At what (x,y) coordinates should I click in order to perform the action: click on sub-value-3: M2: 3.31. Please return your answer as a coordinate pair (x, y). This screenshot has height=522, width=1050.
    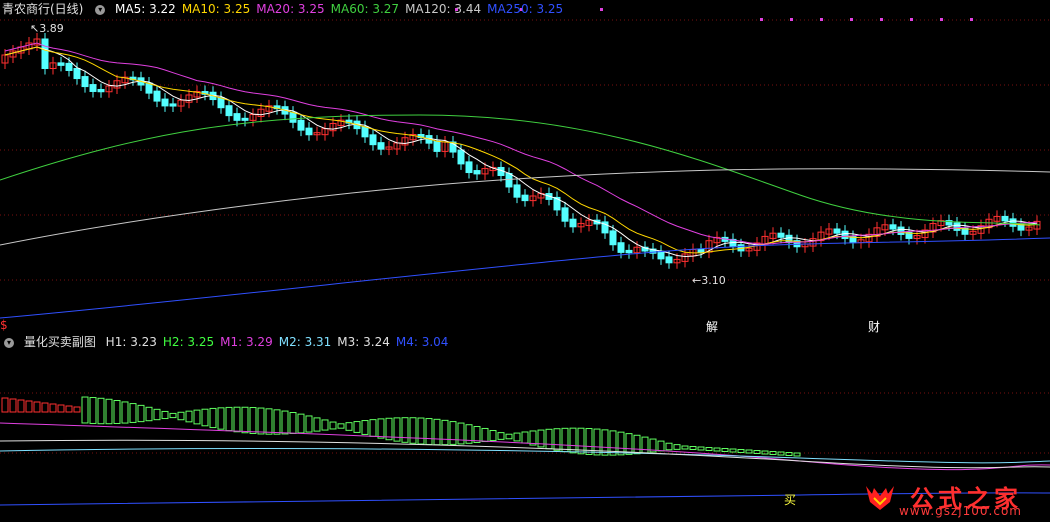
    Looking at the image, I should click on (305, 342).